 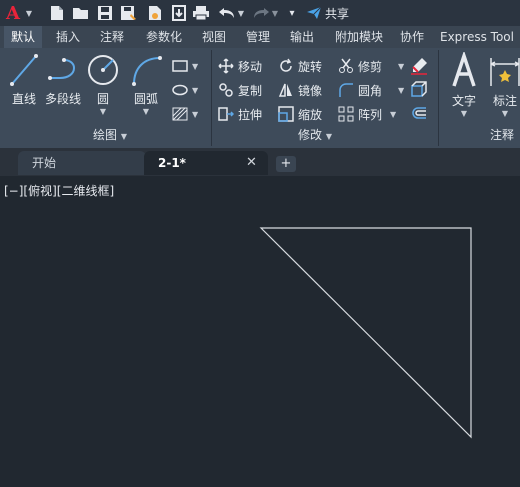 I want to click on modify-panel-title: 修改 ▼, so click(x=315, y=135).